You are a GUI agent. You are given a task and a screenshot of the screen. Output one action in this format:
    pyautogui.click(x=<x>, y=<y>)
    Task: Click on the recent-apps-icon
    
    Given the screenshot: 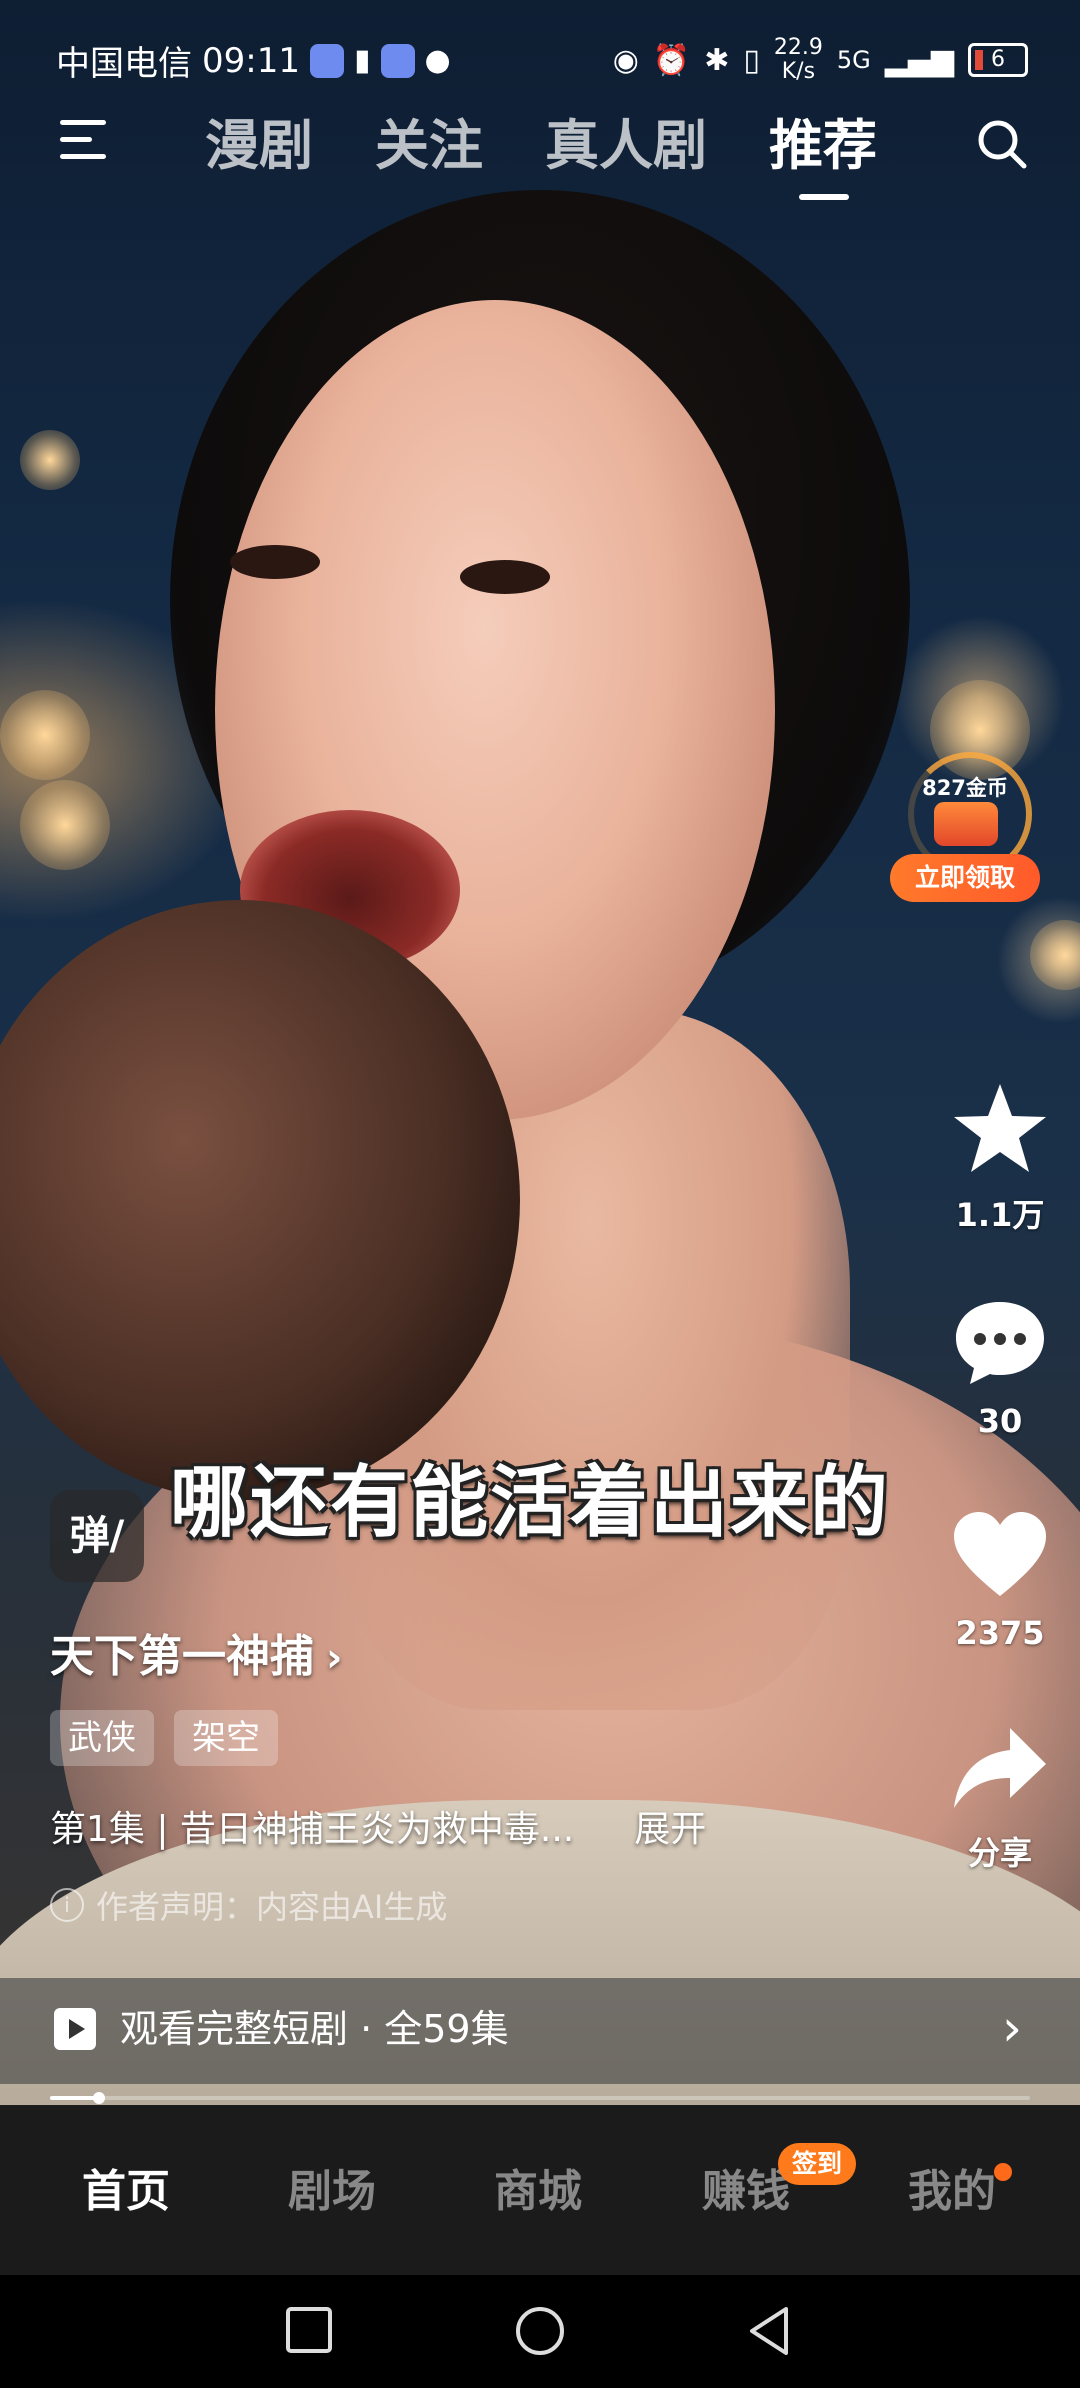 What is the action you would take?
    pyautogui.click(x=309, y=2330)
    